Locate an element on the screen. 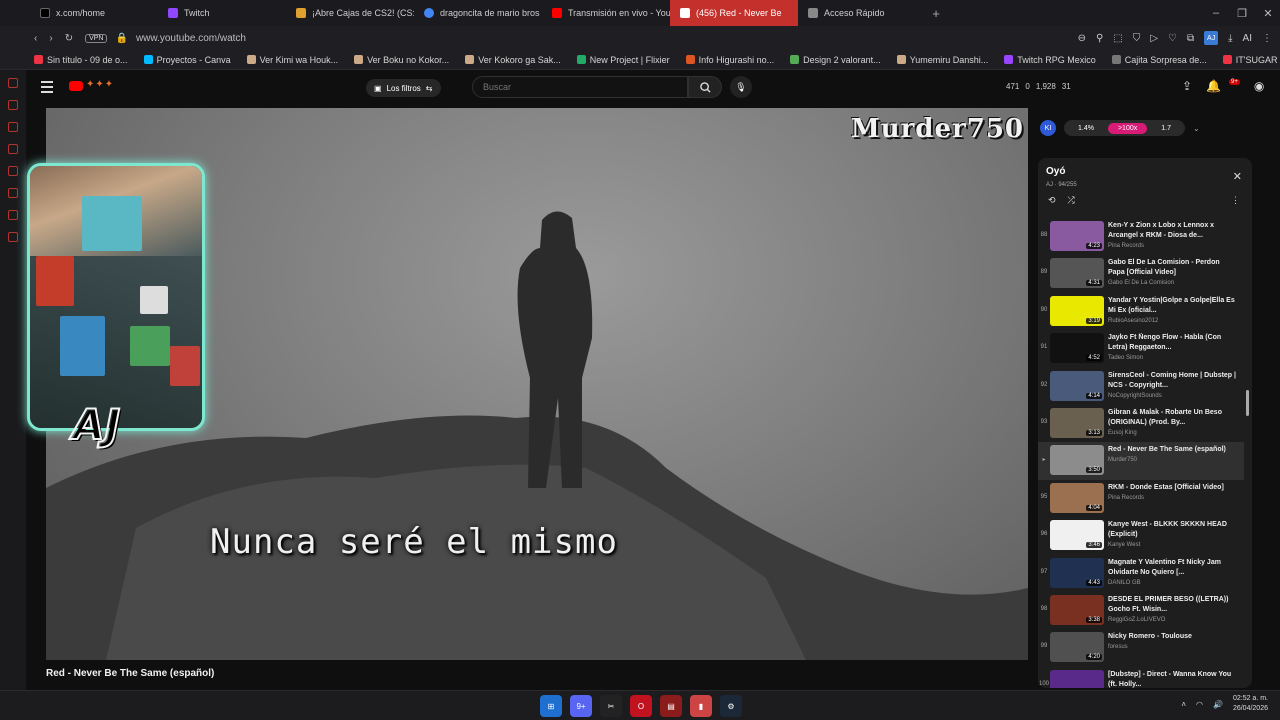 This screenshot has height=720, width=1280. url-field: VPN 🔒 www.youtube.com/watch is located at coordinates (165, 38).